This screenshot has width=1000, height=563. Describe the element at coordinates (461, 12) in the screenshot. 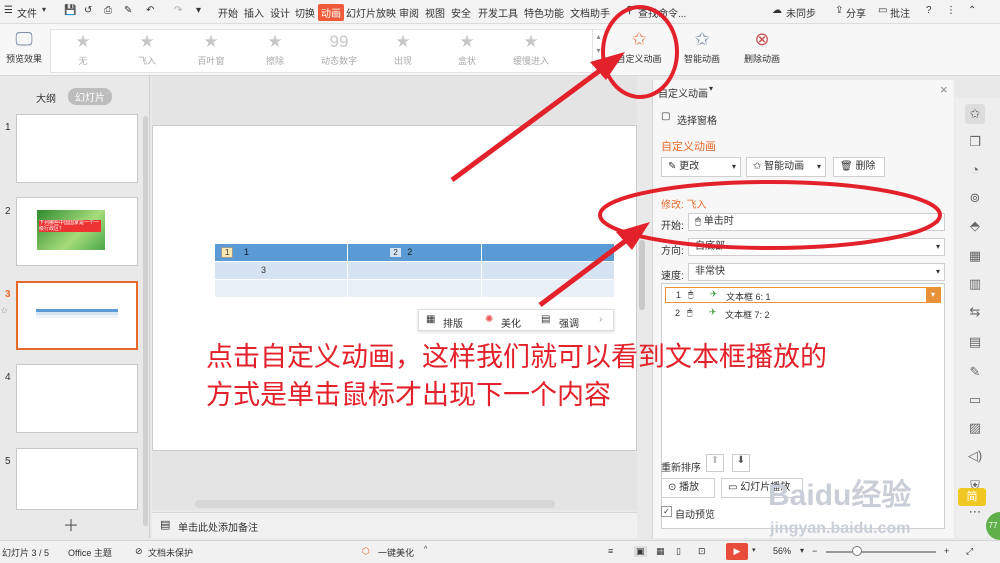

I see `tab-security: 安全` at that location.